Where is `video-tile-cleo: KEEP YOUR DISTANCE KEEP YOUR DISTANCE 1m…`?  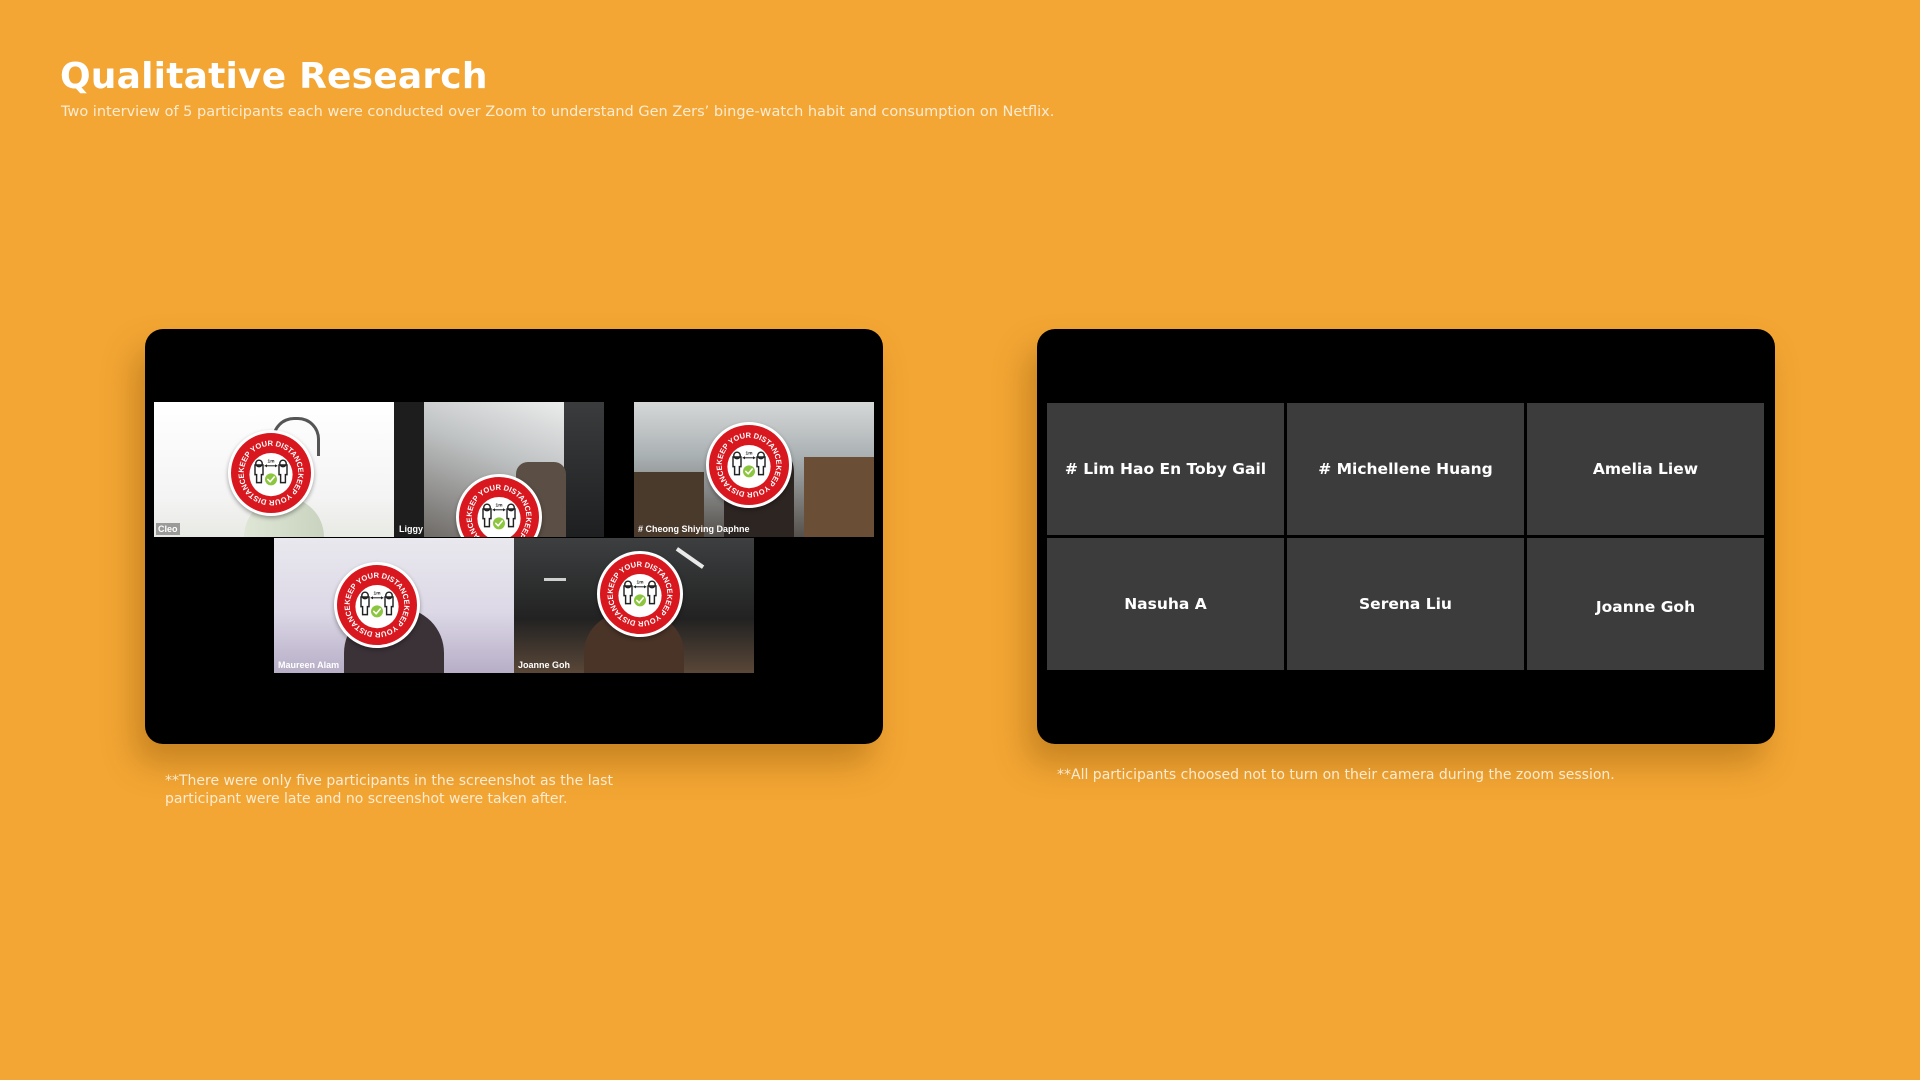
video-tile-cleo: KEEP YOUR DISTANCE KEEP YOUR DISTANCE 1m… is located at coordinates (274, 469).